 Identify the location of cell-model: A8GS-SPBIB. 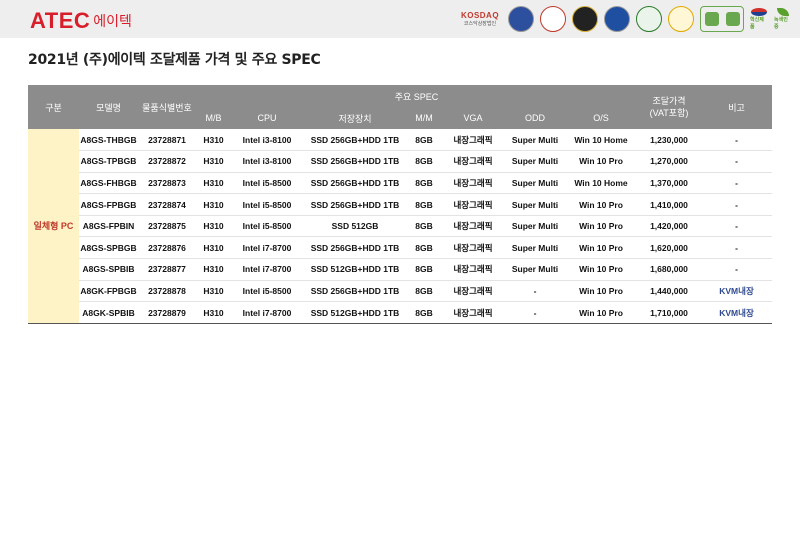
(108, 269).